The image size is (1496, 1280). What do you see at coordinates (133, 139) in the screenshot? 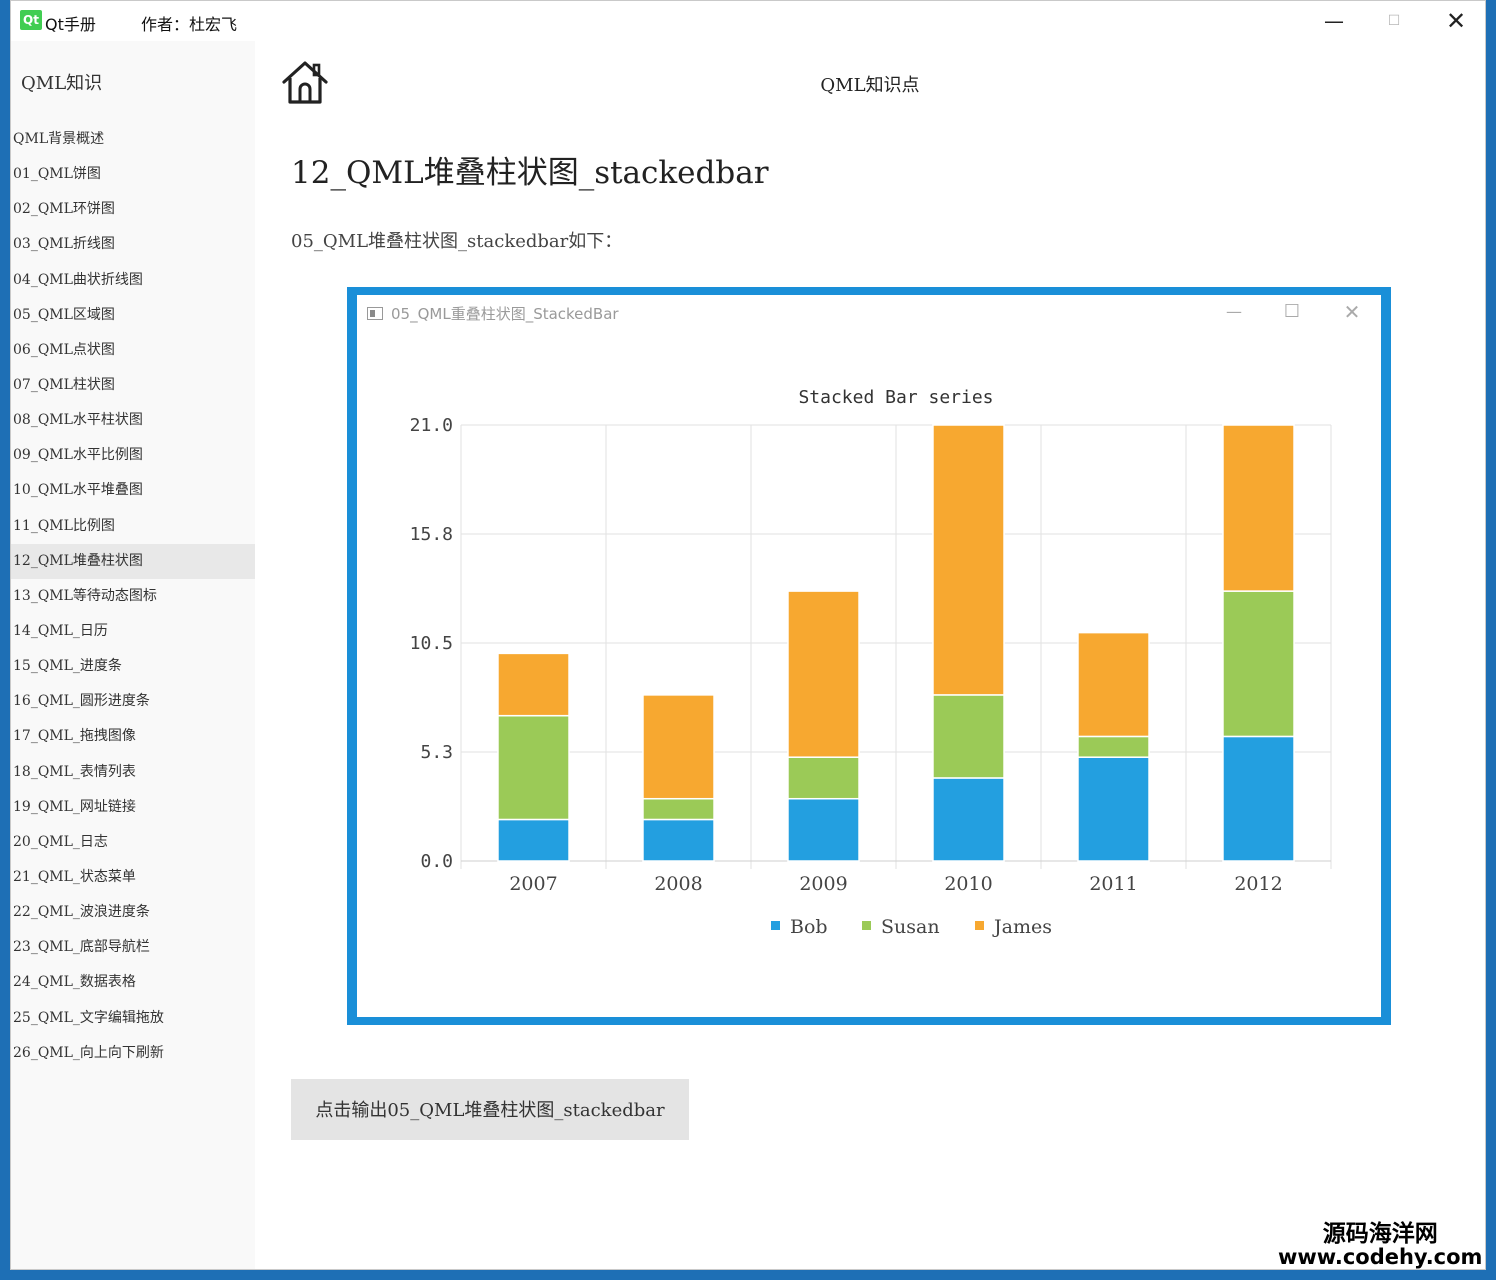
I see `sidebar-item: QML背景概述` at bounding box center [133, 139].